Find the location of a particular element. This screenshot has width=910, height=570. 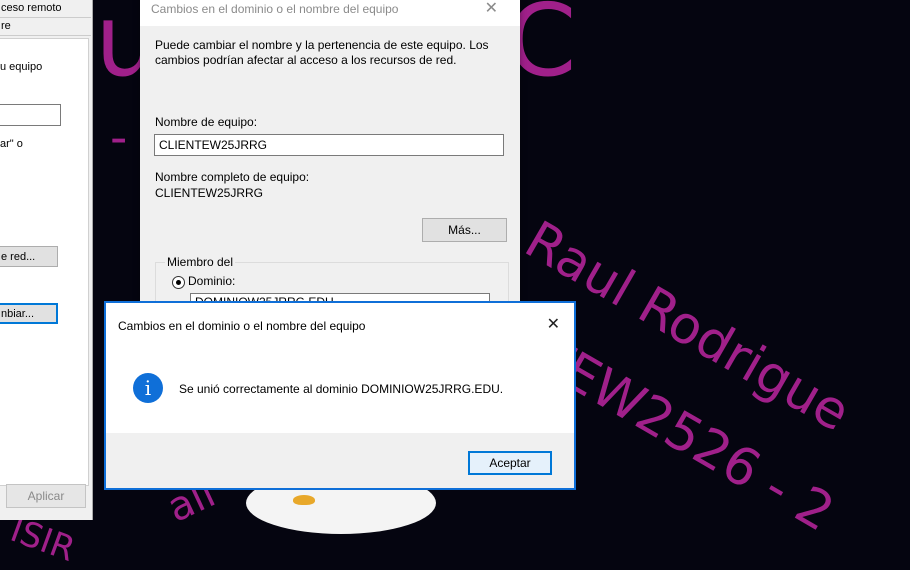

computer-name-label: Nombre de equipo: is located at coordinates (206, 122).